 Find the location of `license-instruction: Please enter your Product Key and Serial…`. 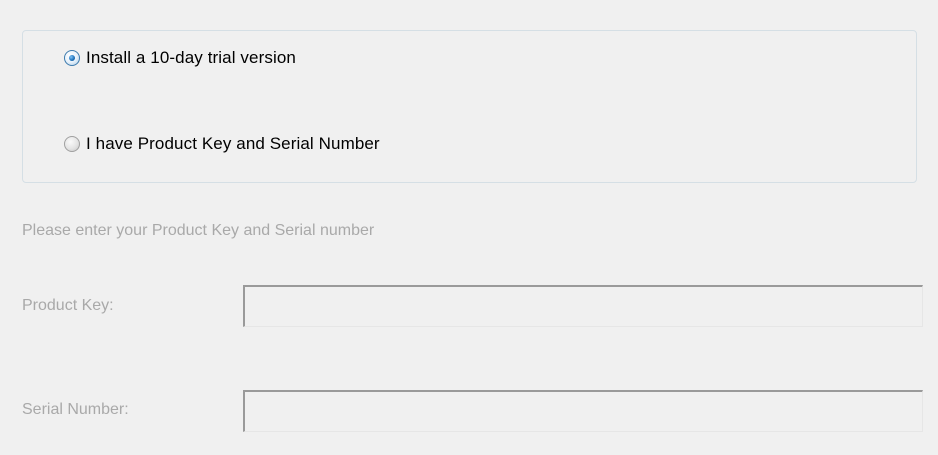

license-instruction: Please enter your Product Key and Serial… is located at coordinates (198, 230).